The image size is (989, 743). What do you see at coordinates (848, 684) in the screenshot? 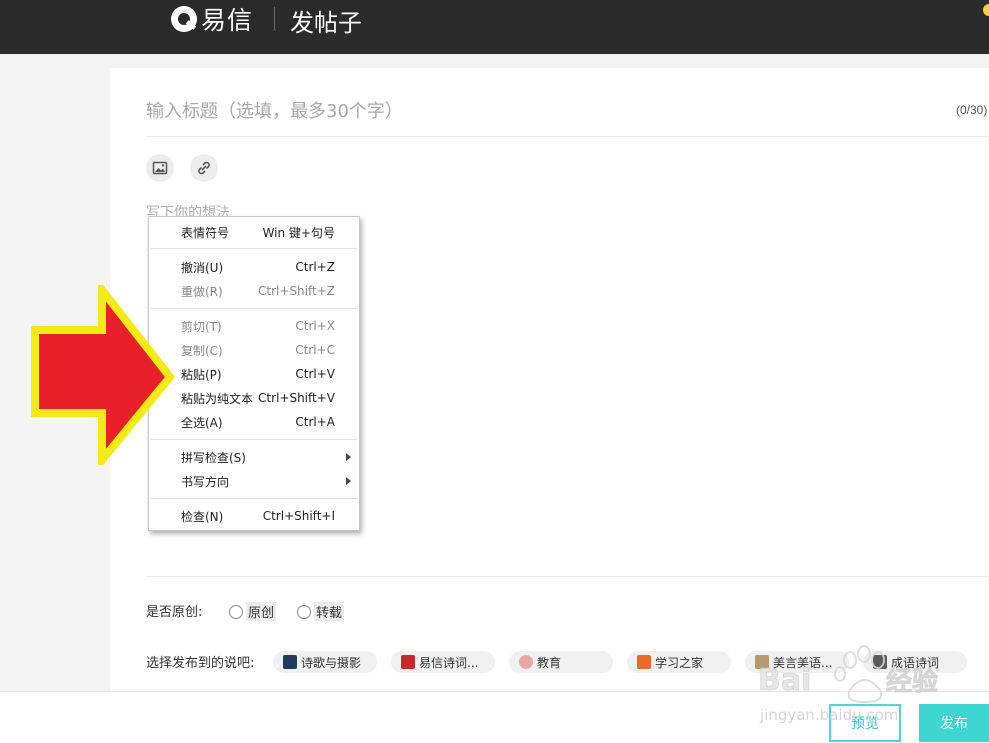
I see `baidu-watermark-logo: Bai 经验 jingyan.baidu.com` at bounding box center [848, 684].